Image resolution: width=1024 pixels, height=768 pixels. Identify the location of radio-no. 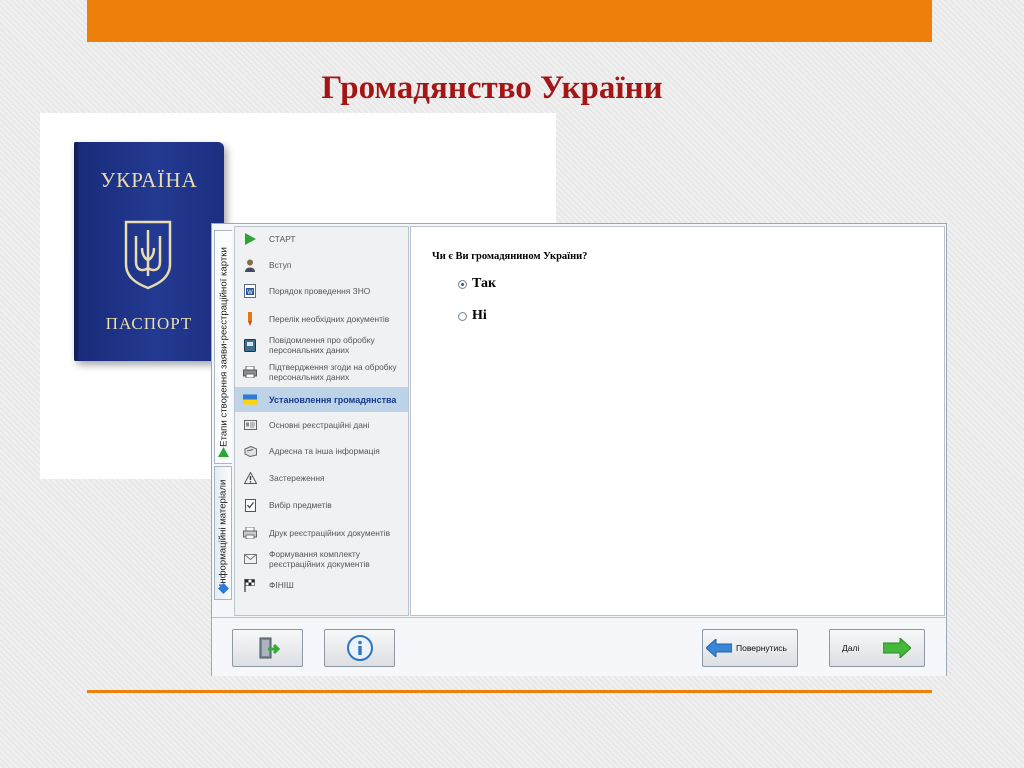
(462, 316).